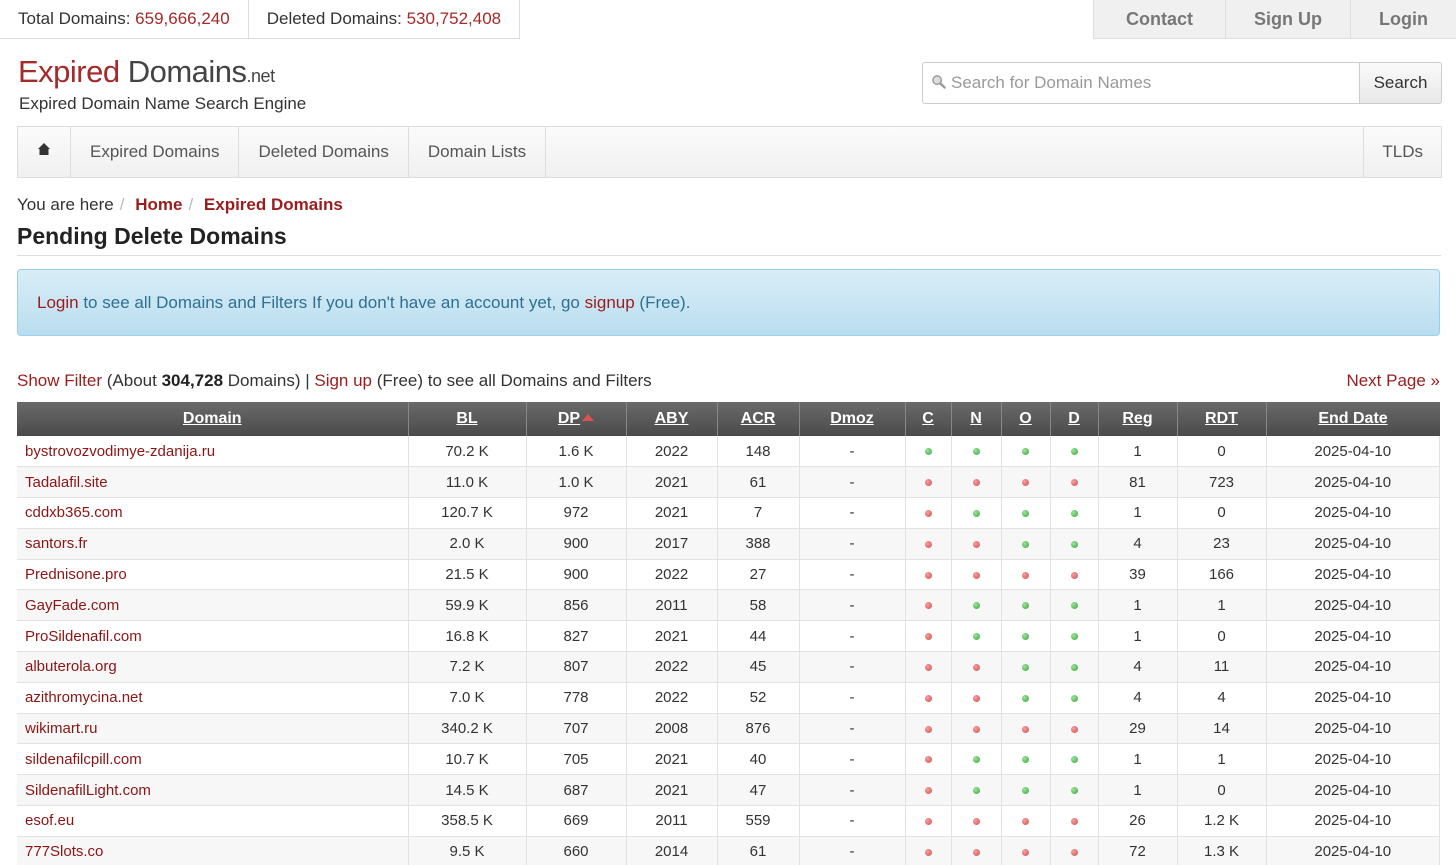 The width and height of the screenshot is (1456, 865). What do you see at coordinates (467, 419) in the screenshot?
I see `col-bl: BL` at bounding box center [467, 419].